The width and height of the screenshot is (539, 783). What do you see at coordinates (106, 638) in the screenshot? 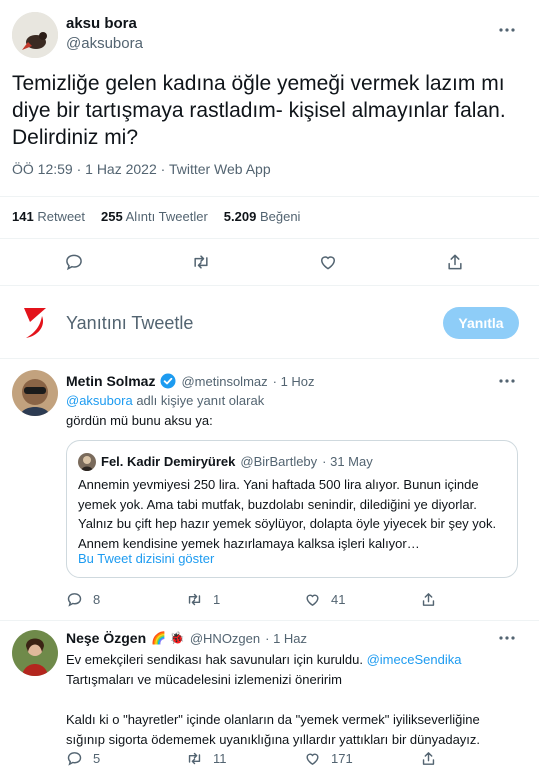
I see `reply-author-name: Neşe Özgen` at bounding box center [106, 638].